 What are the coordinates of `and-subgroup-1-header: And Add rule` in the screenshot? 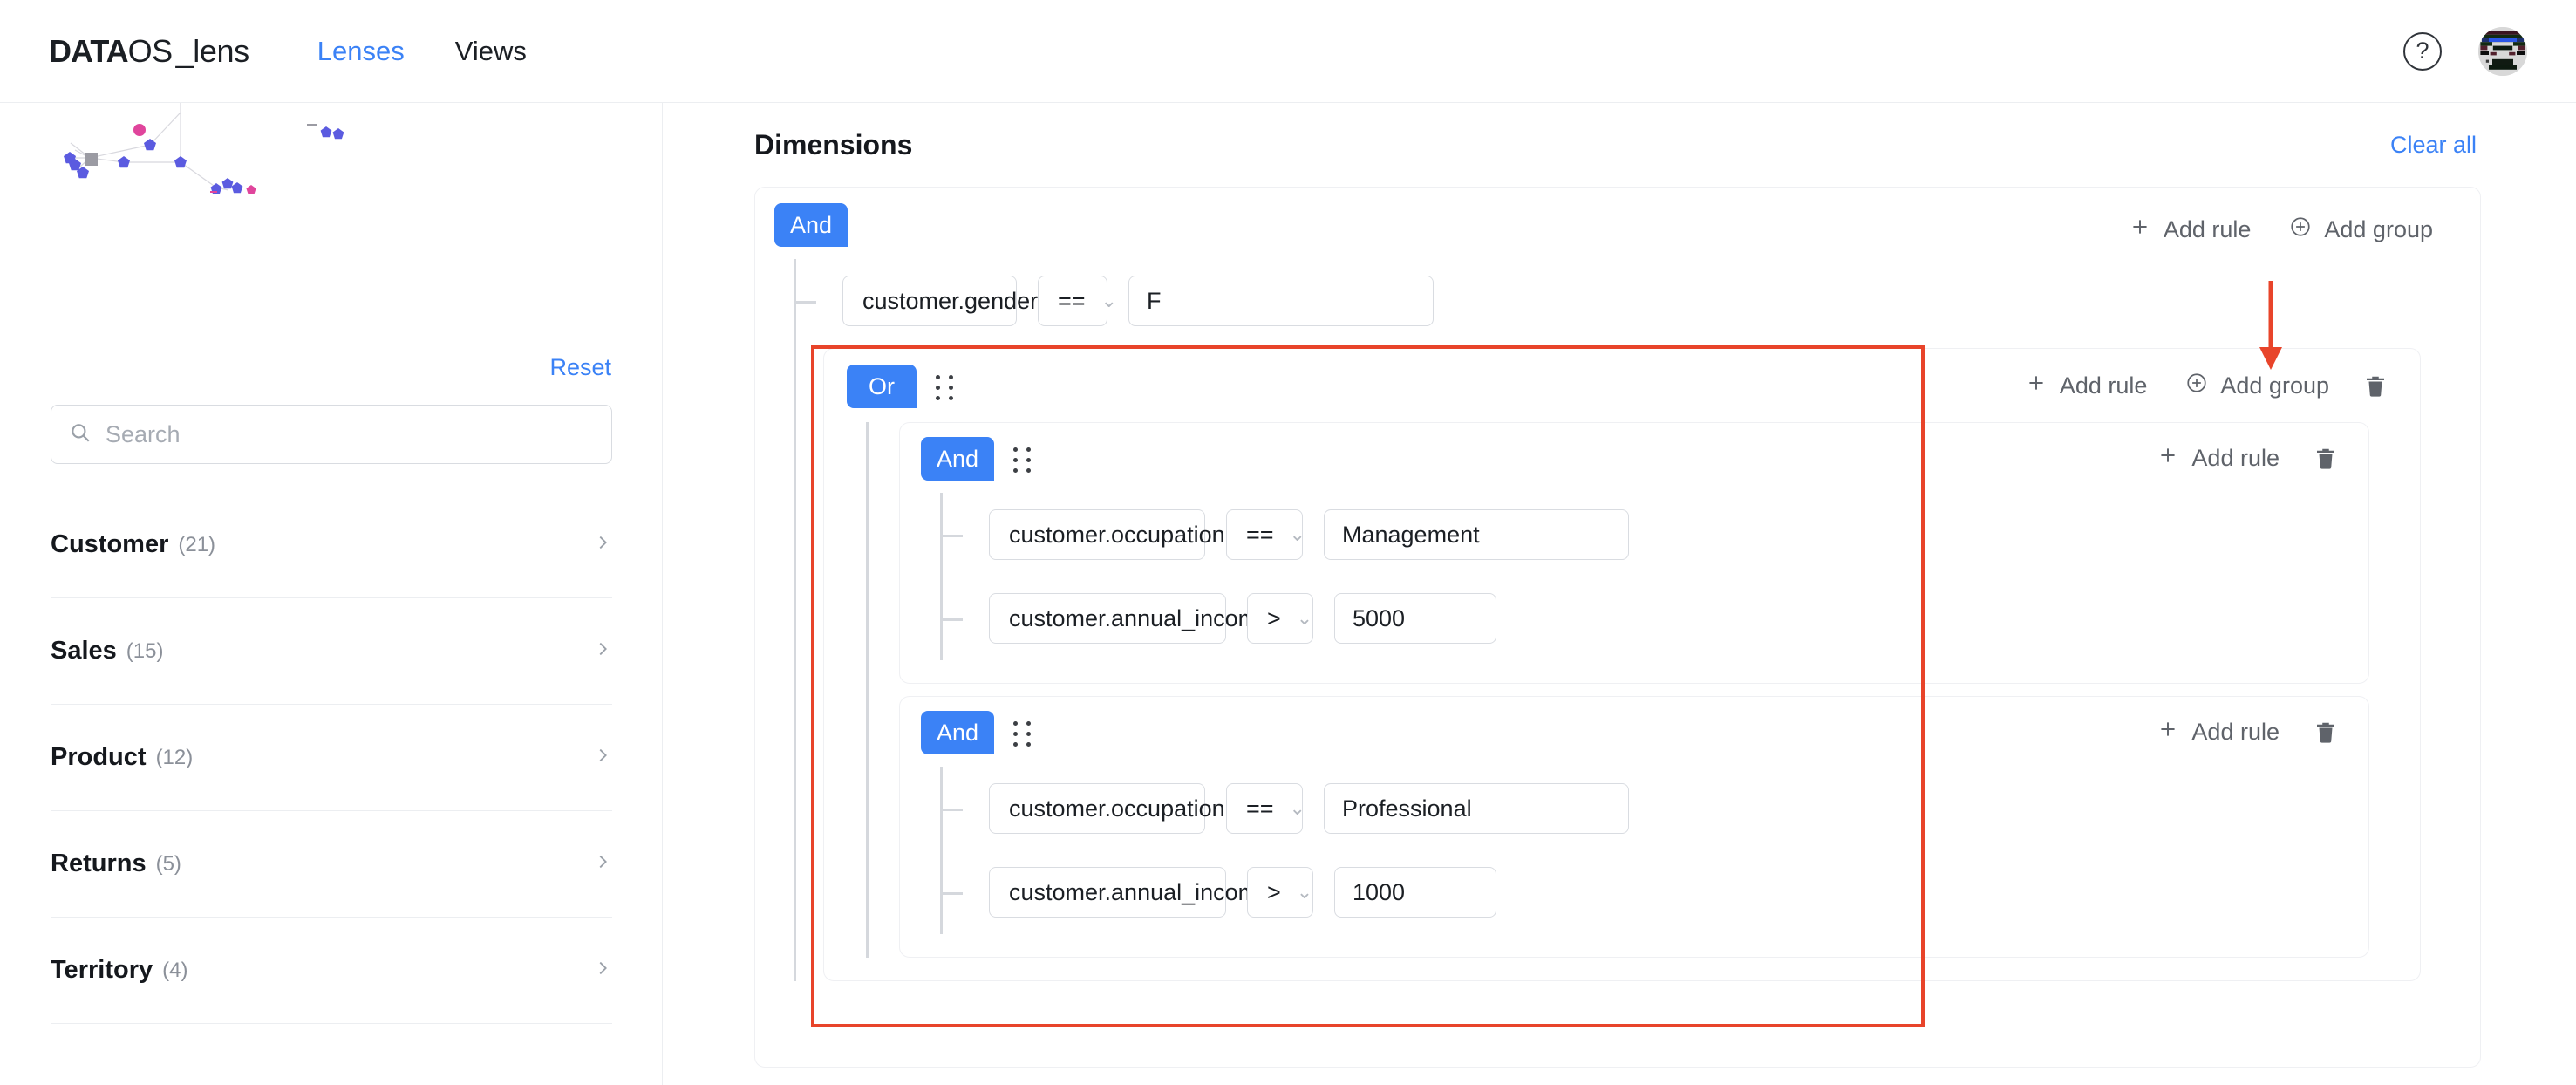 It's located at (1634, 458).